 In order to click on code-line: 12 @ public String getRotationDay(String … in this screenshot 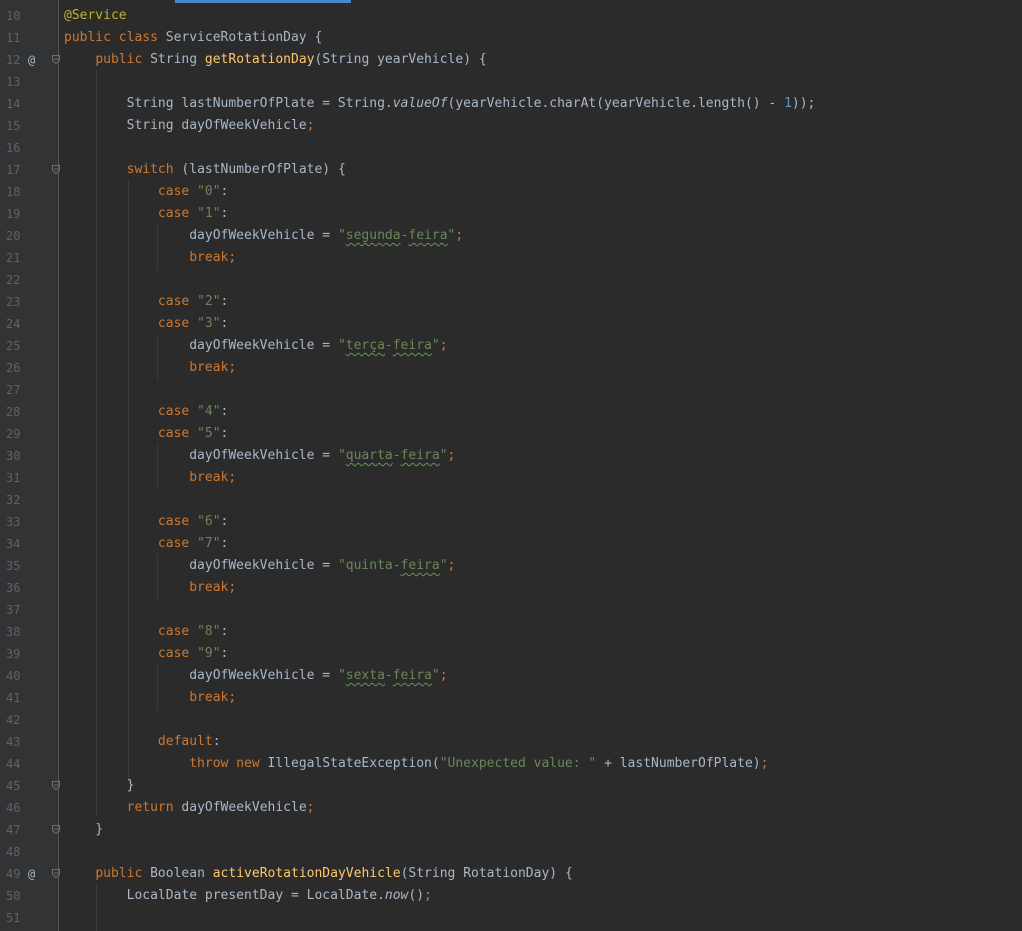, I will do `click(511, 60)`.